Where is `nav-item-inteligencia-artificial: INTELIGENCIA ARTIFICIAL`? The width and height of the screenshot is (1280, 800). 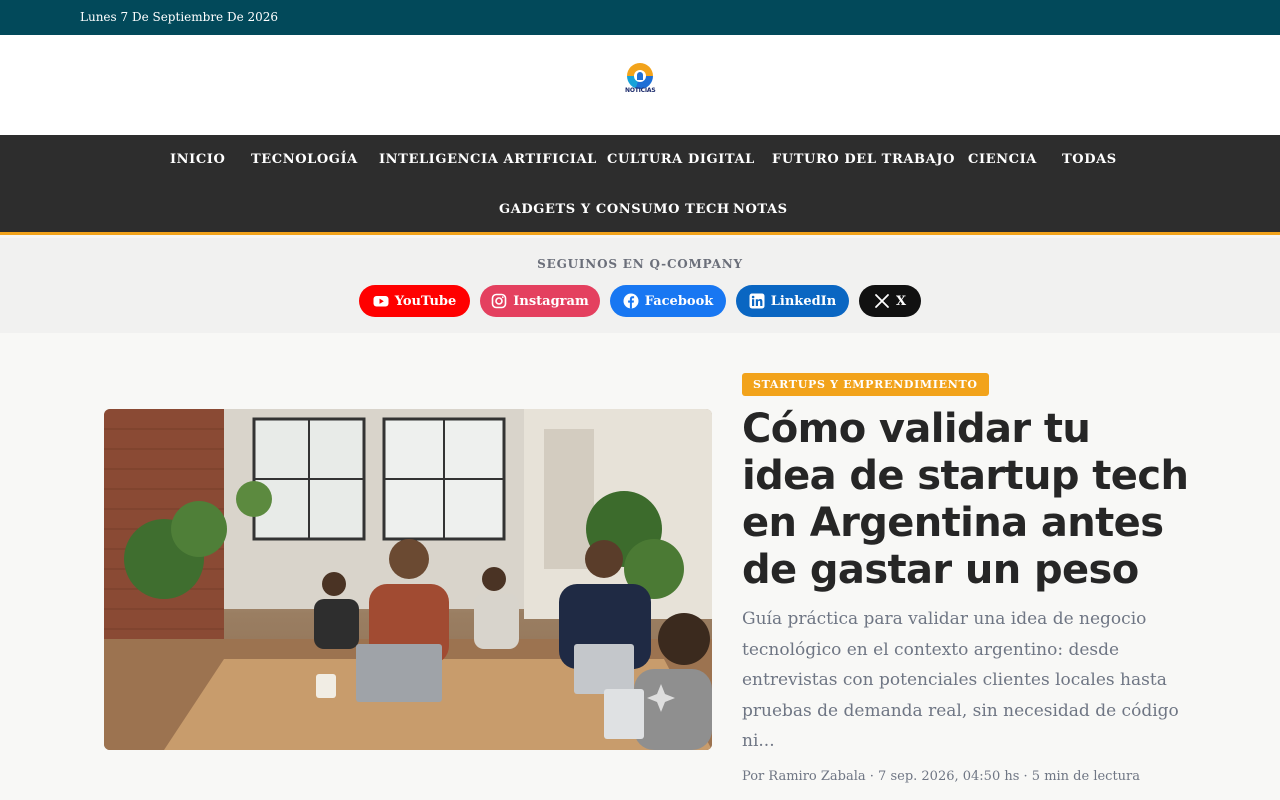 nav-item-inteligencia-artificial: INTELIGENCIA ARTIFICIAL is located at coordinates (488, 159).